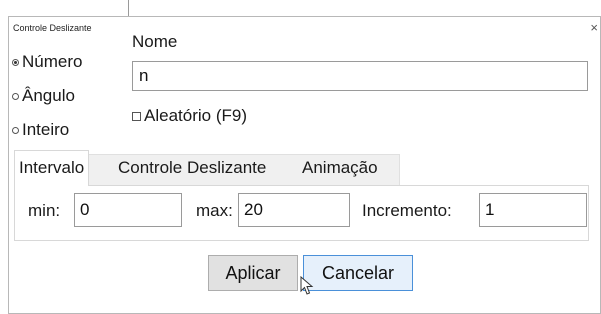  I want to click on mouse-pointer-icon, so click(307, 285).